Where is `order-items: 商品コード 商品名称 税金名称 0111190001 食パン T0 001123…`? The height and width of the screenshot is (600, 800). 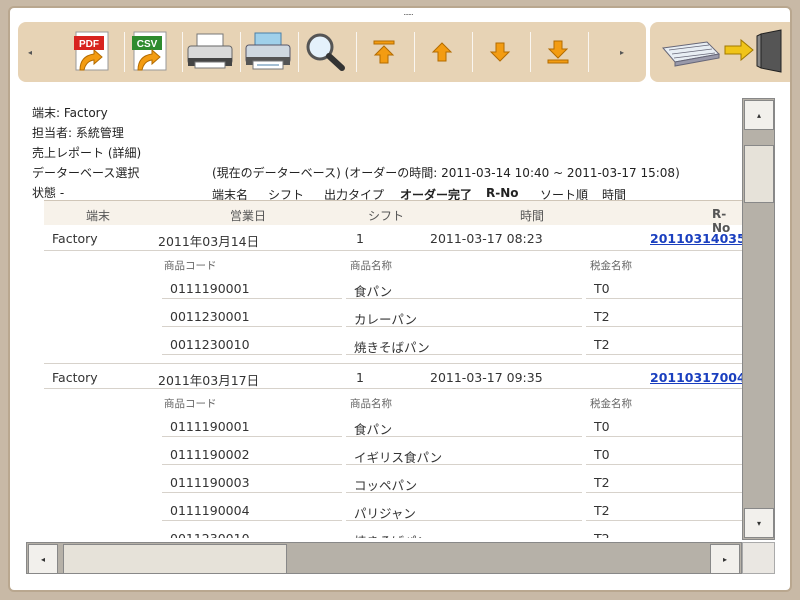 order-items: 商品コード 商品名称 税金名称 0111190001 食パン T0 001123… is located at coordinates (451, 304).